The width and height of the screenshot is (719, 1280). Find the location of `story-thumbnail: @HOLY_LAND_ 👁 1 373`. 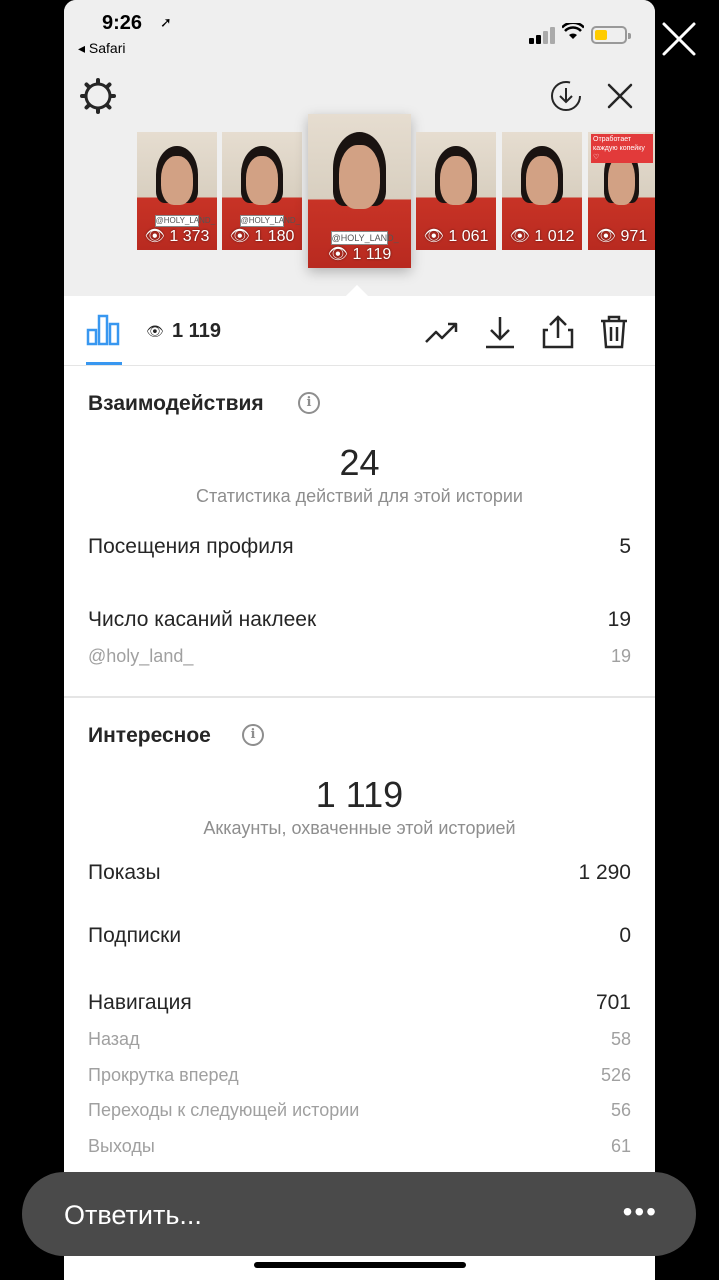

story-thumbnail: @HOLY_LAND_ 👁 1 373 is located at coordinates (177, 191).